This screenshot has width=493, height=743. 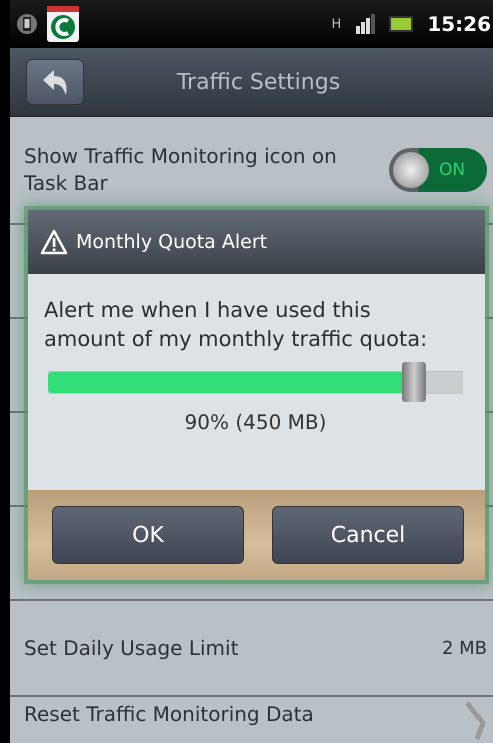 I want to click on battery-icon, so click(x=401, y=24).